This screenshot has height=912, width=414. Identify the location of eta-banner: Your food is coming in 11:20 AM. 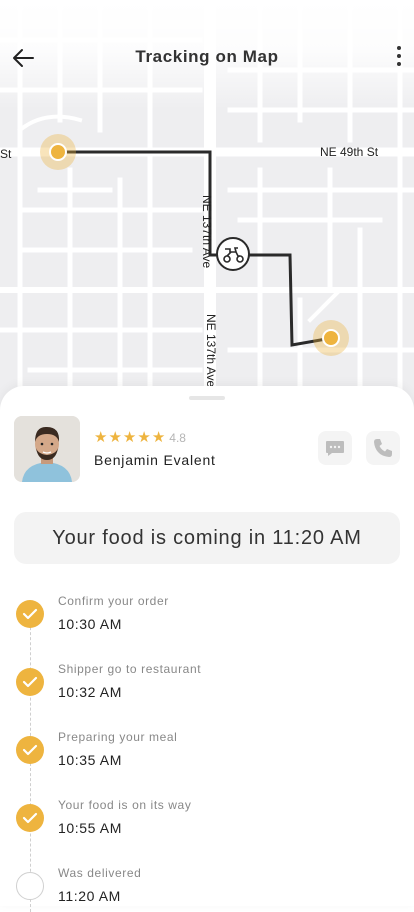
(207, 538).